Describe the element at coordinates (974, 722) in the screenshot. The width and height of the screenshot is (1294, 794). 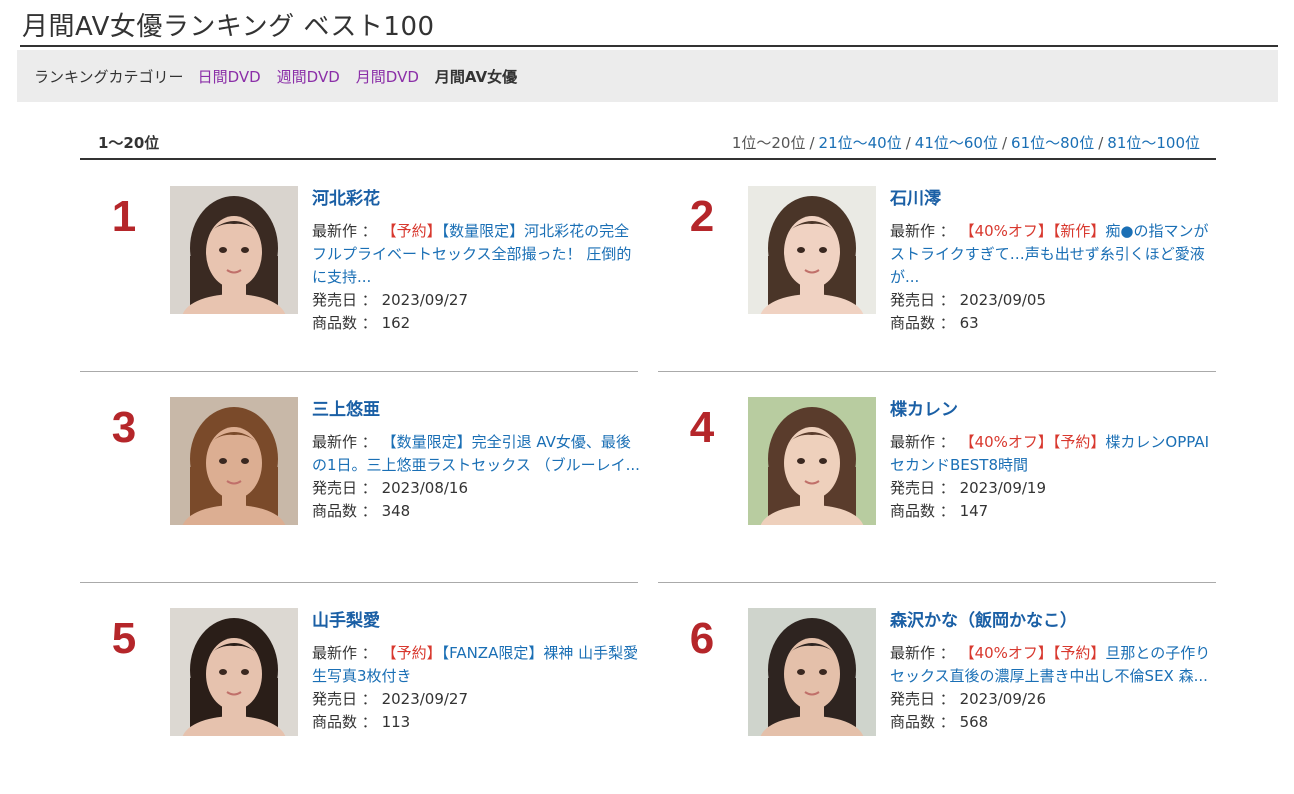
I see `count-value: 568` at that location.